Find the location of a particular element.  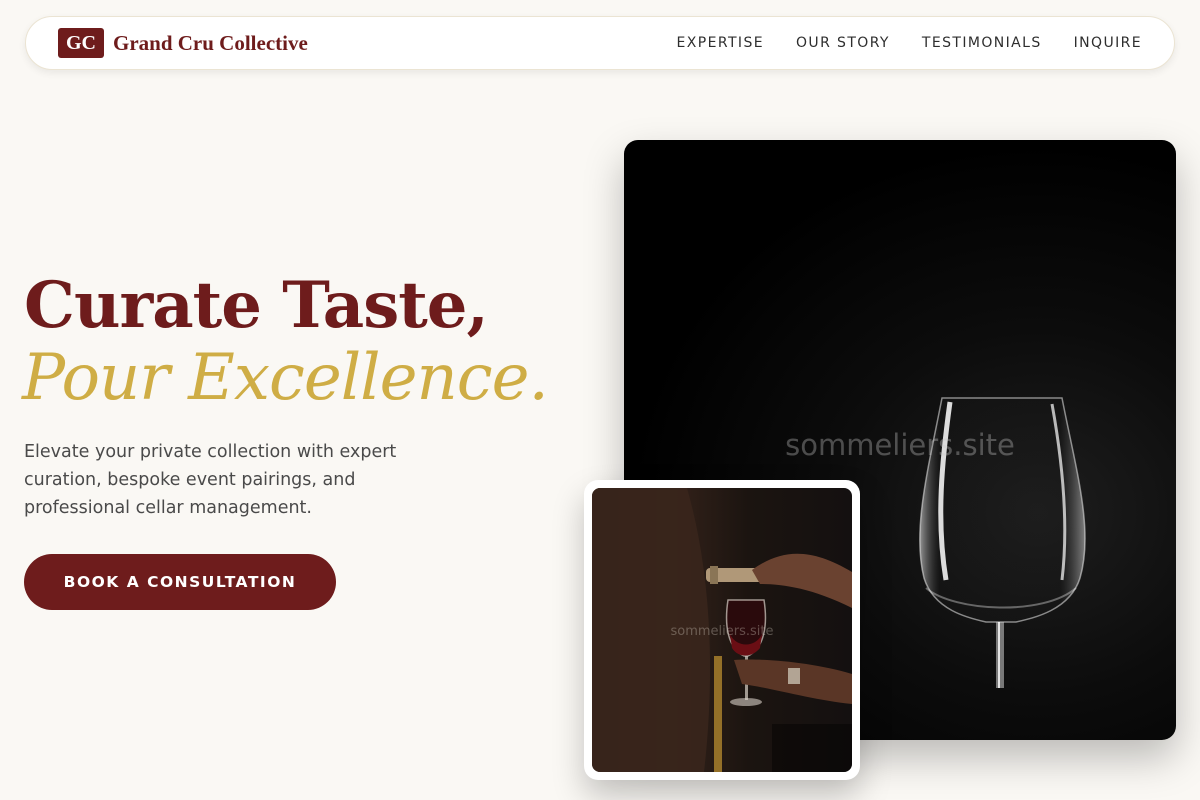

brand-logo: GC Grand Cru Collective is located at coordinates (183, 43).